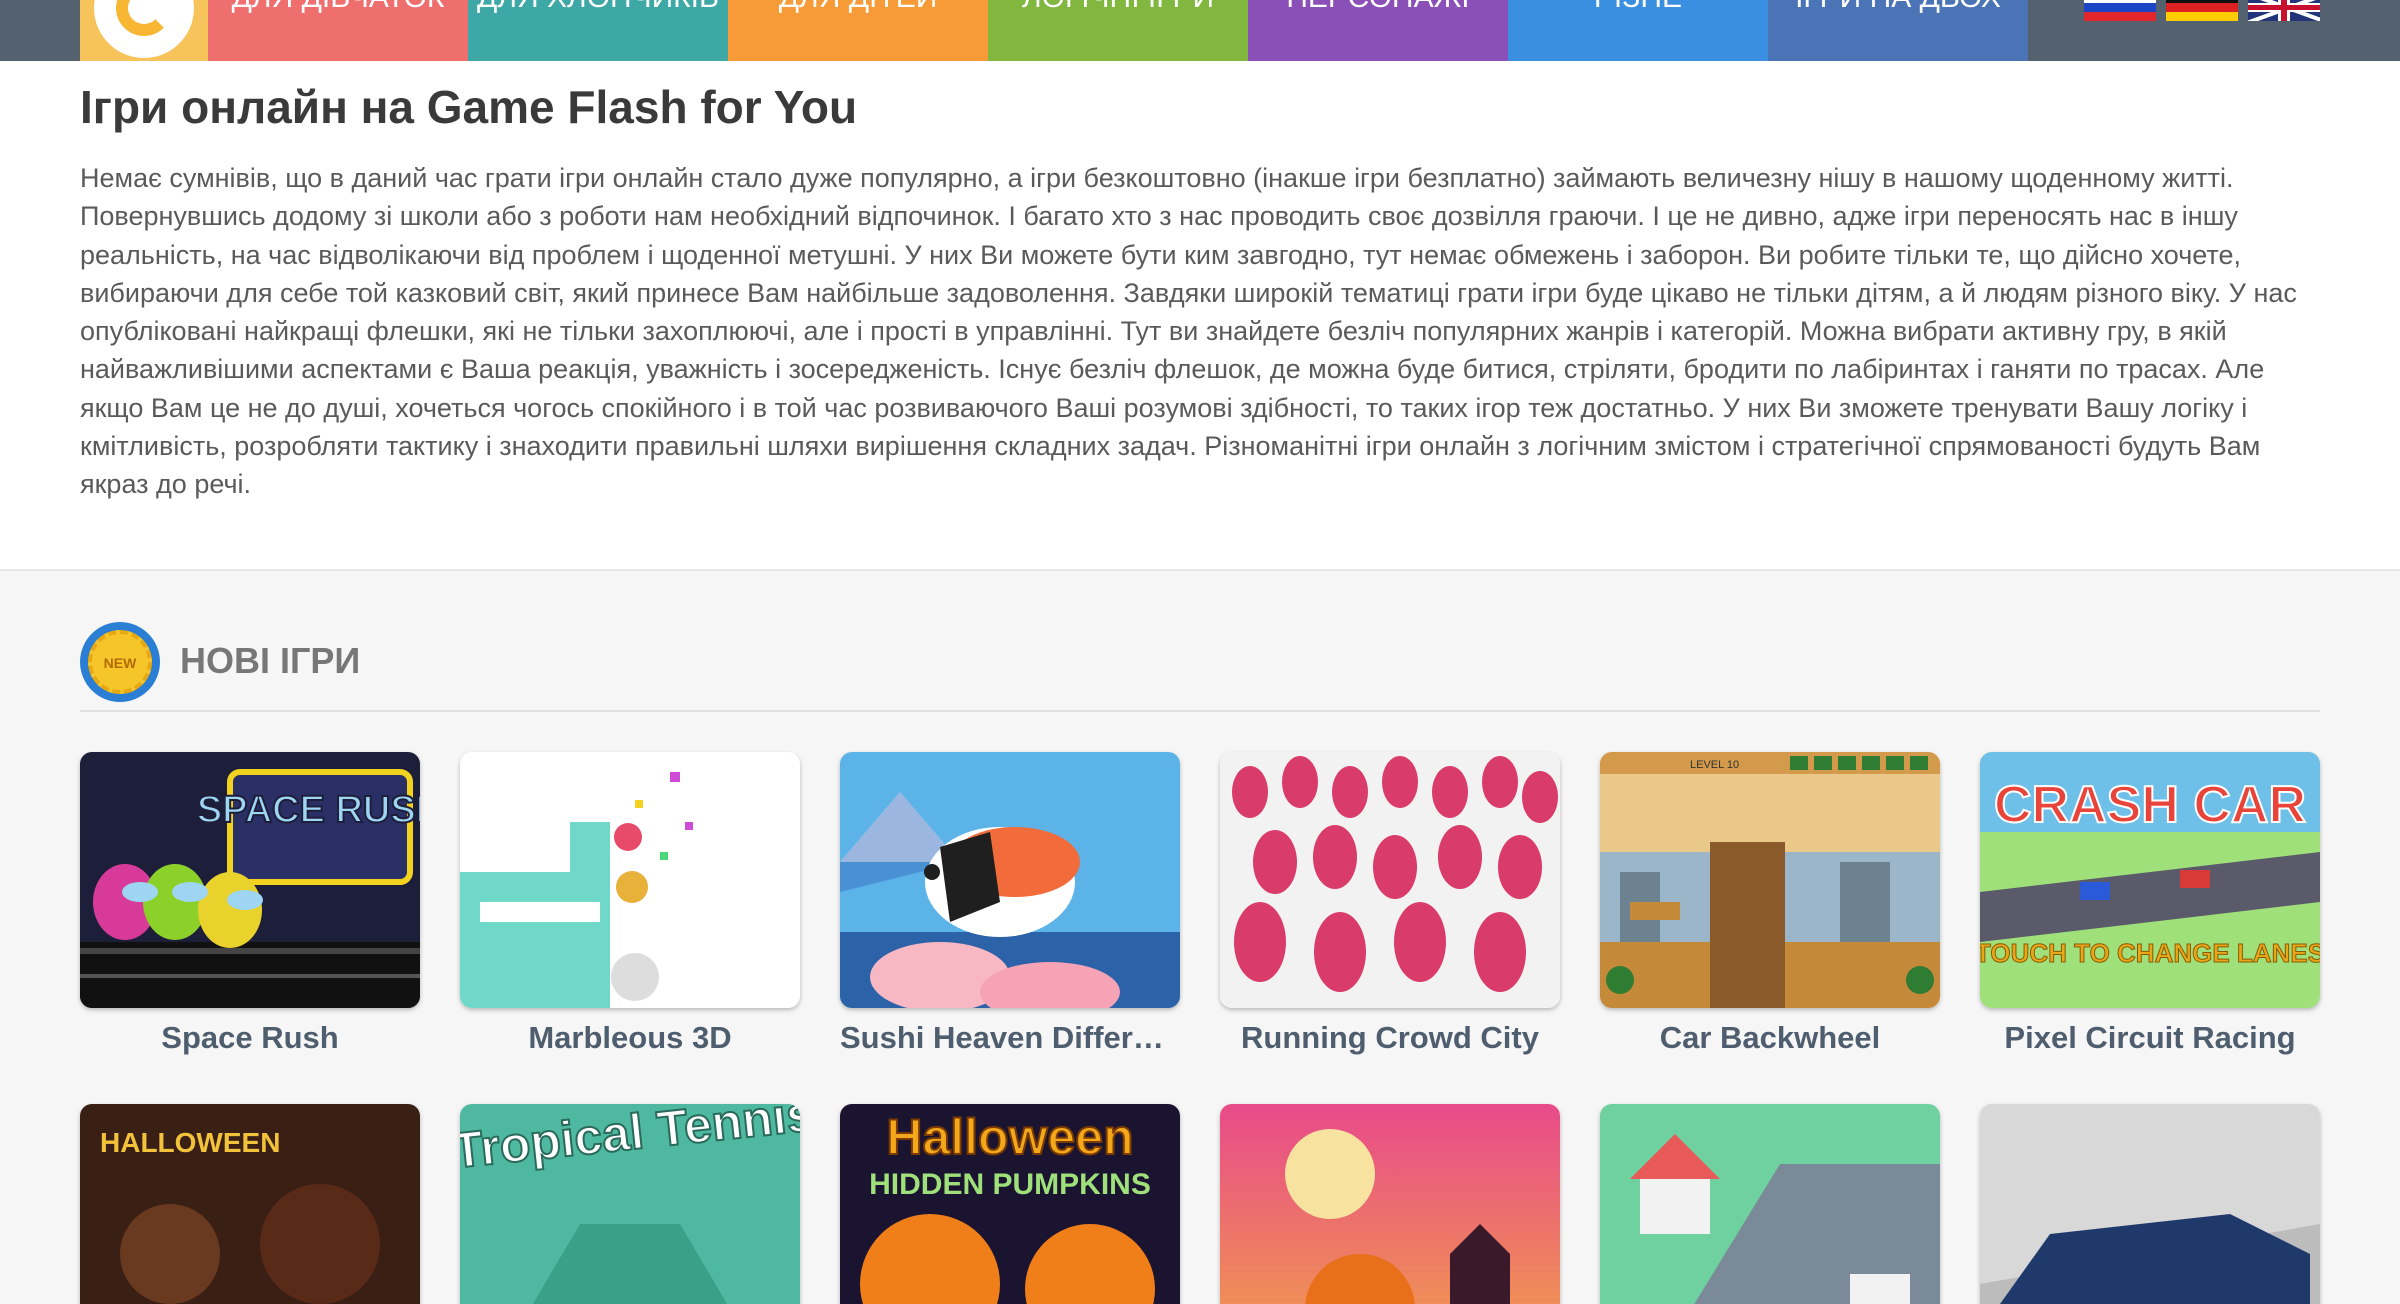  I want to click on page-title: Ігри онлайн на Game Flash for You, so click(469, 107).